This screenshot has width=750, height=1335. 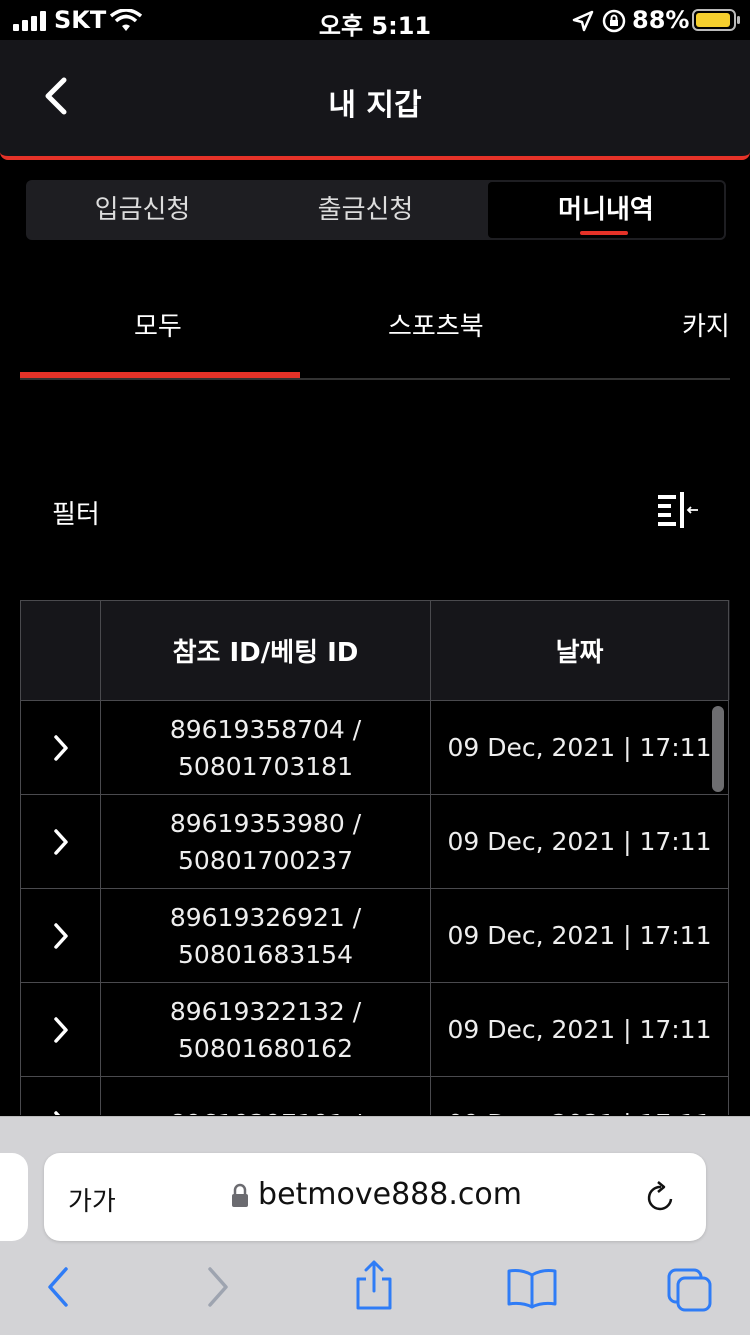 What do you see at coordinates (374, 1285) in the screenshot?
I see `share-icon` at bounding box center [374, 1285].